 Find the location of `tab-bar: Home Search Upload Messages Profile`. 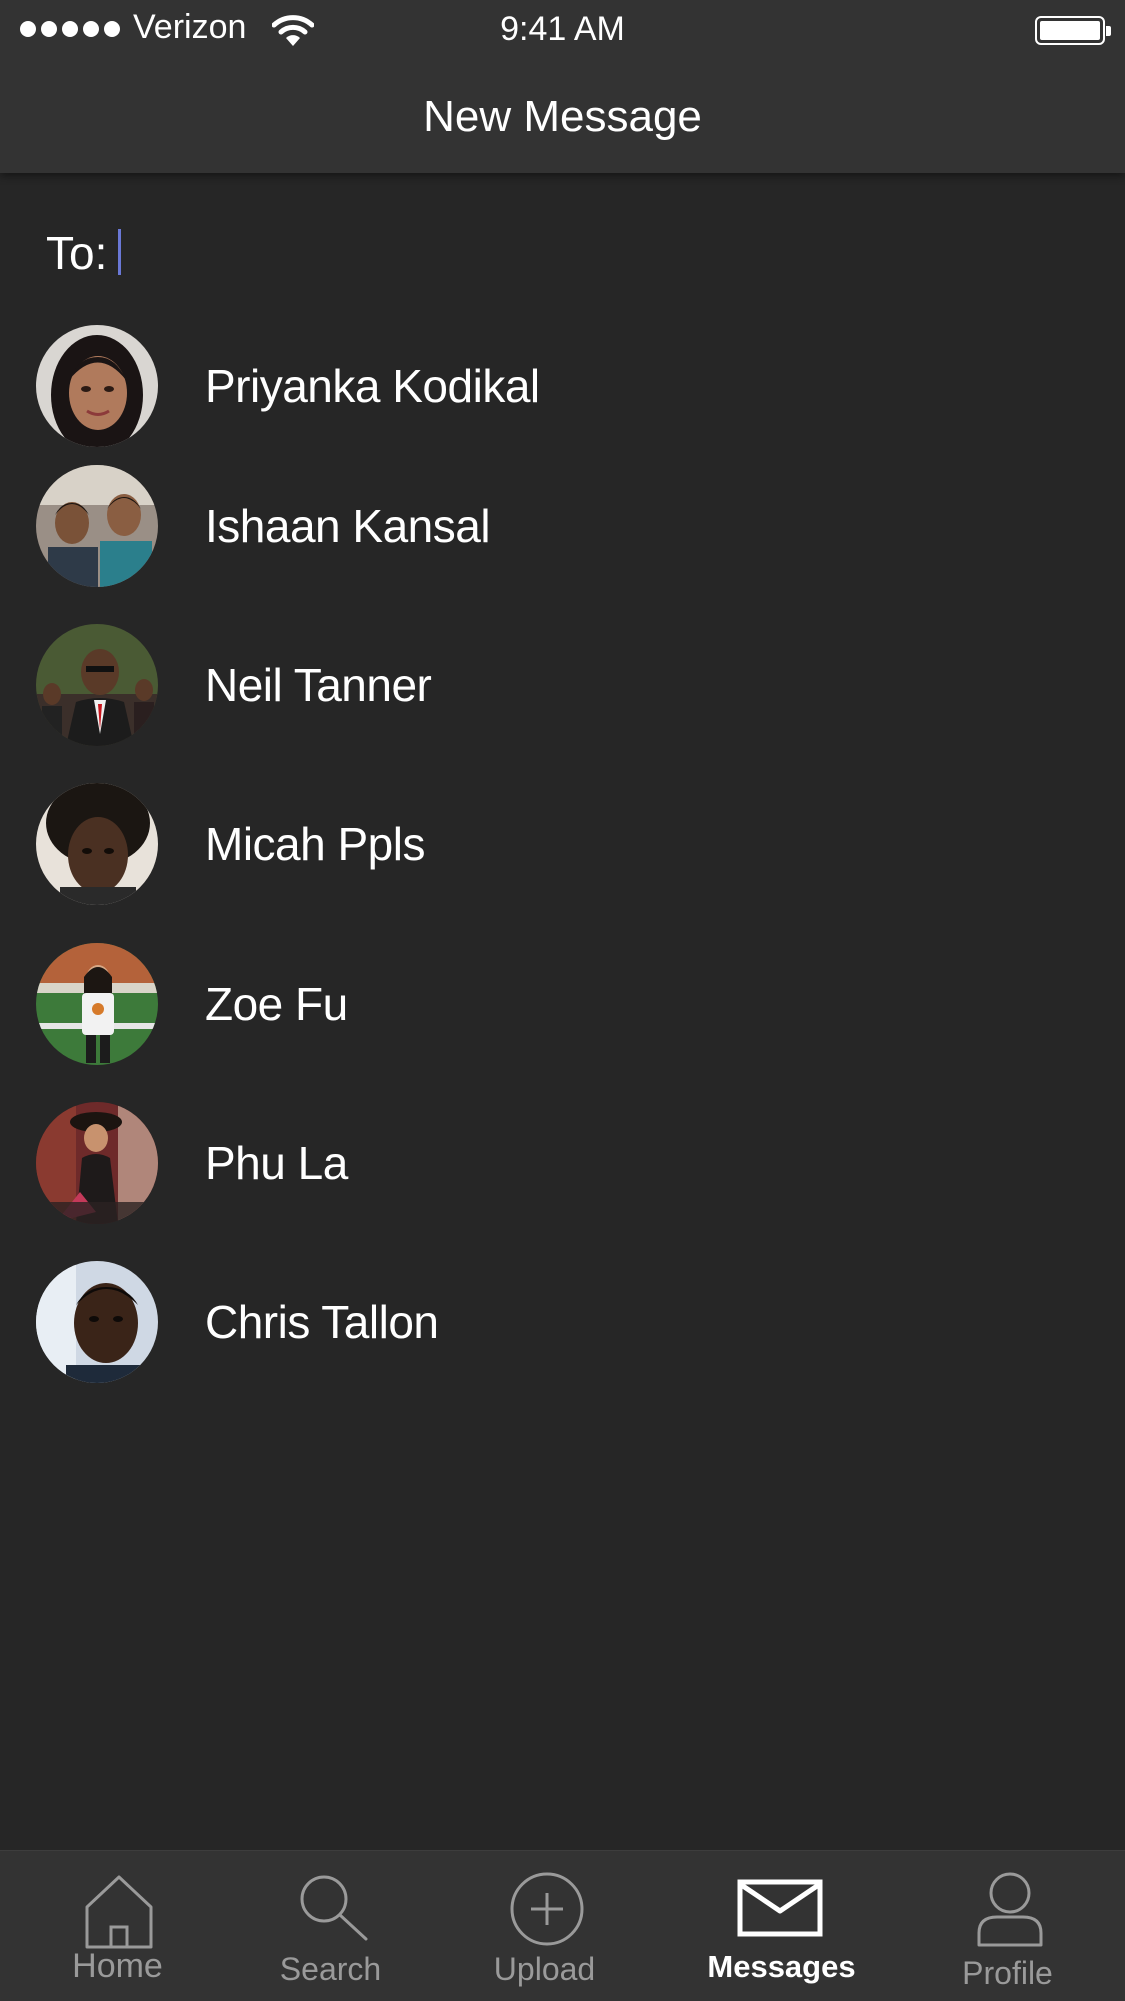

tab-bar: Home Search Upload Messages Profile is located at coordinates (562, 1925).